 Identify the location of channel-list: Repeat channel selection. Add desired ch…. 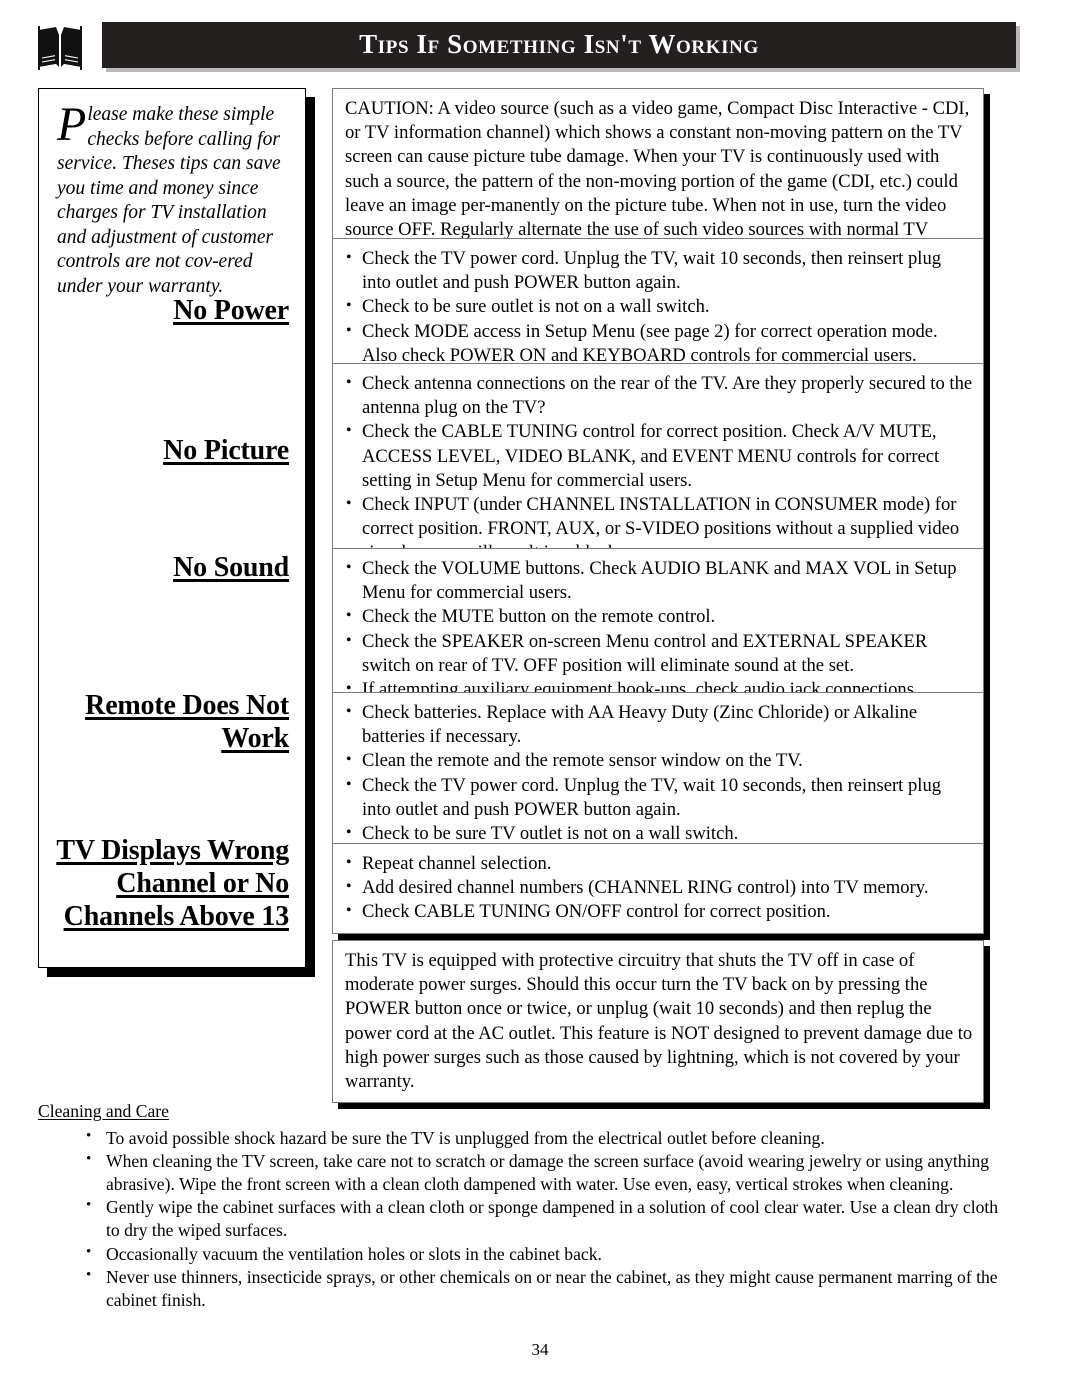
(659, 888).